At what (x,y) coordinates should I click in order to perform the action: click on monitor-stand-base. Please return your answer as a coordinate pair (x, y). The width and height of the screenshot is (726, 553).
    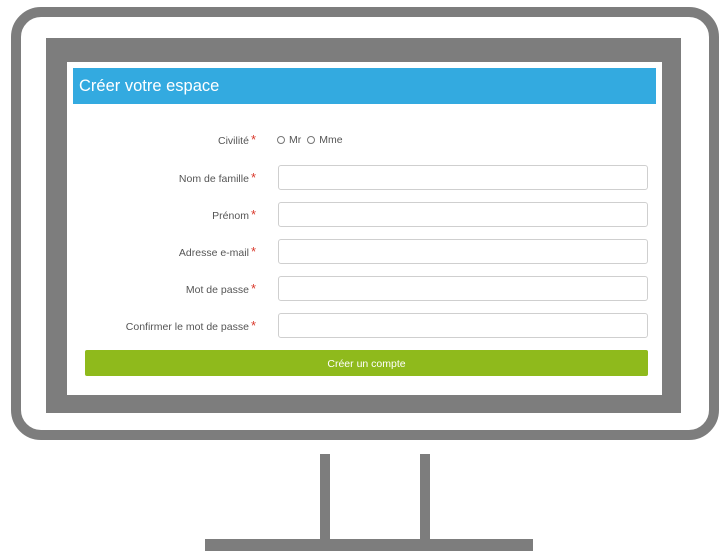
    Looking at the image, I should click on (369, 545).